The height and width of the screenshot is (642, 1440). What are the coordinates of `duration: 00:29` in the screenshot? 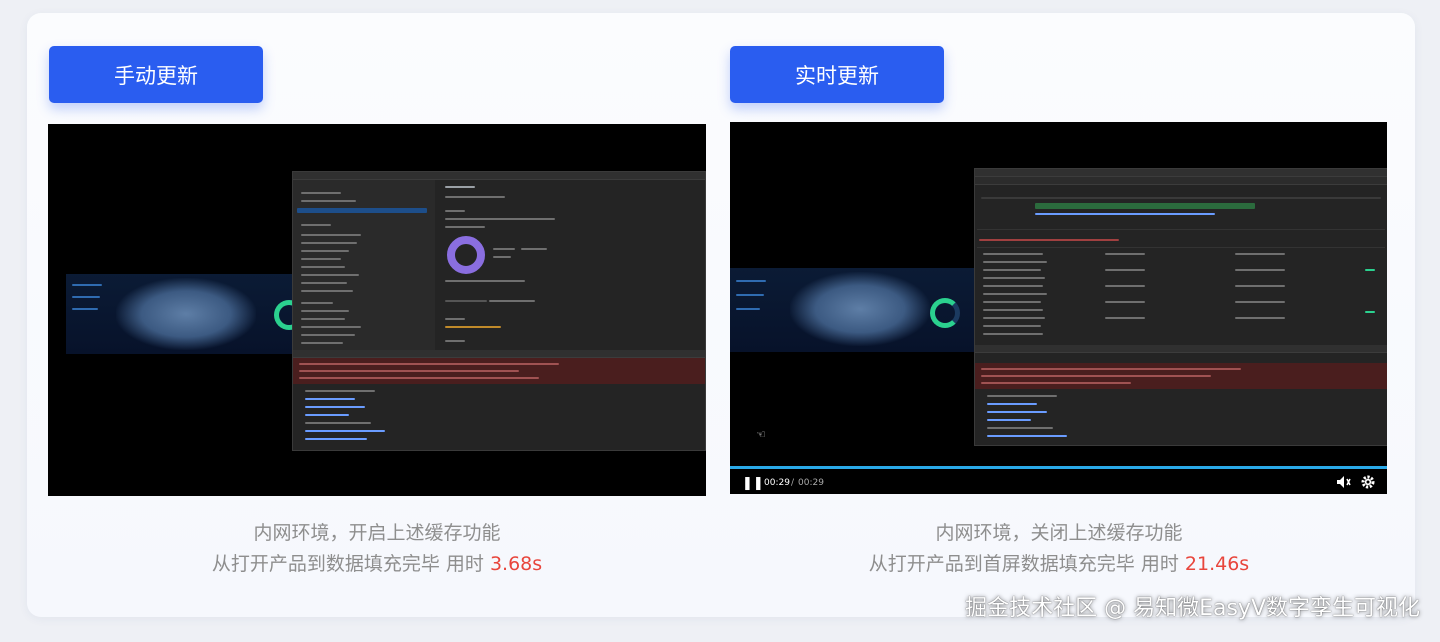 It's located at (811, 483).